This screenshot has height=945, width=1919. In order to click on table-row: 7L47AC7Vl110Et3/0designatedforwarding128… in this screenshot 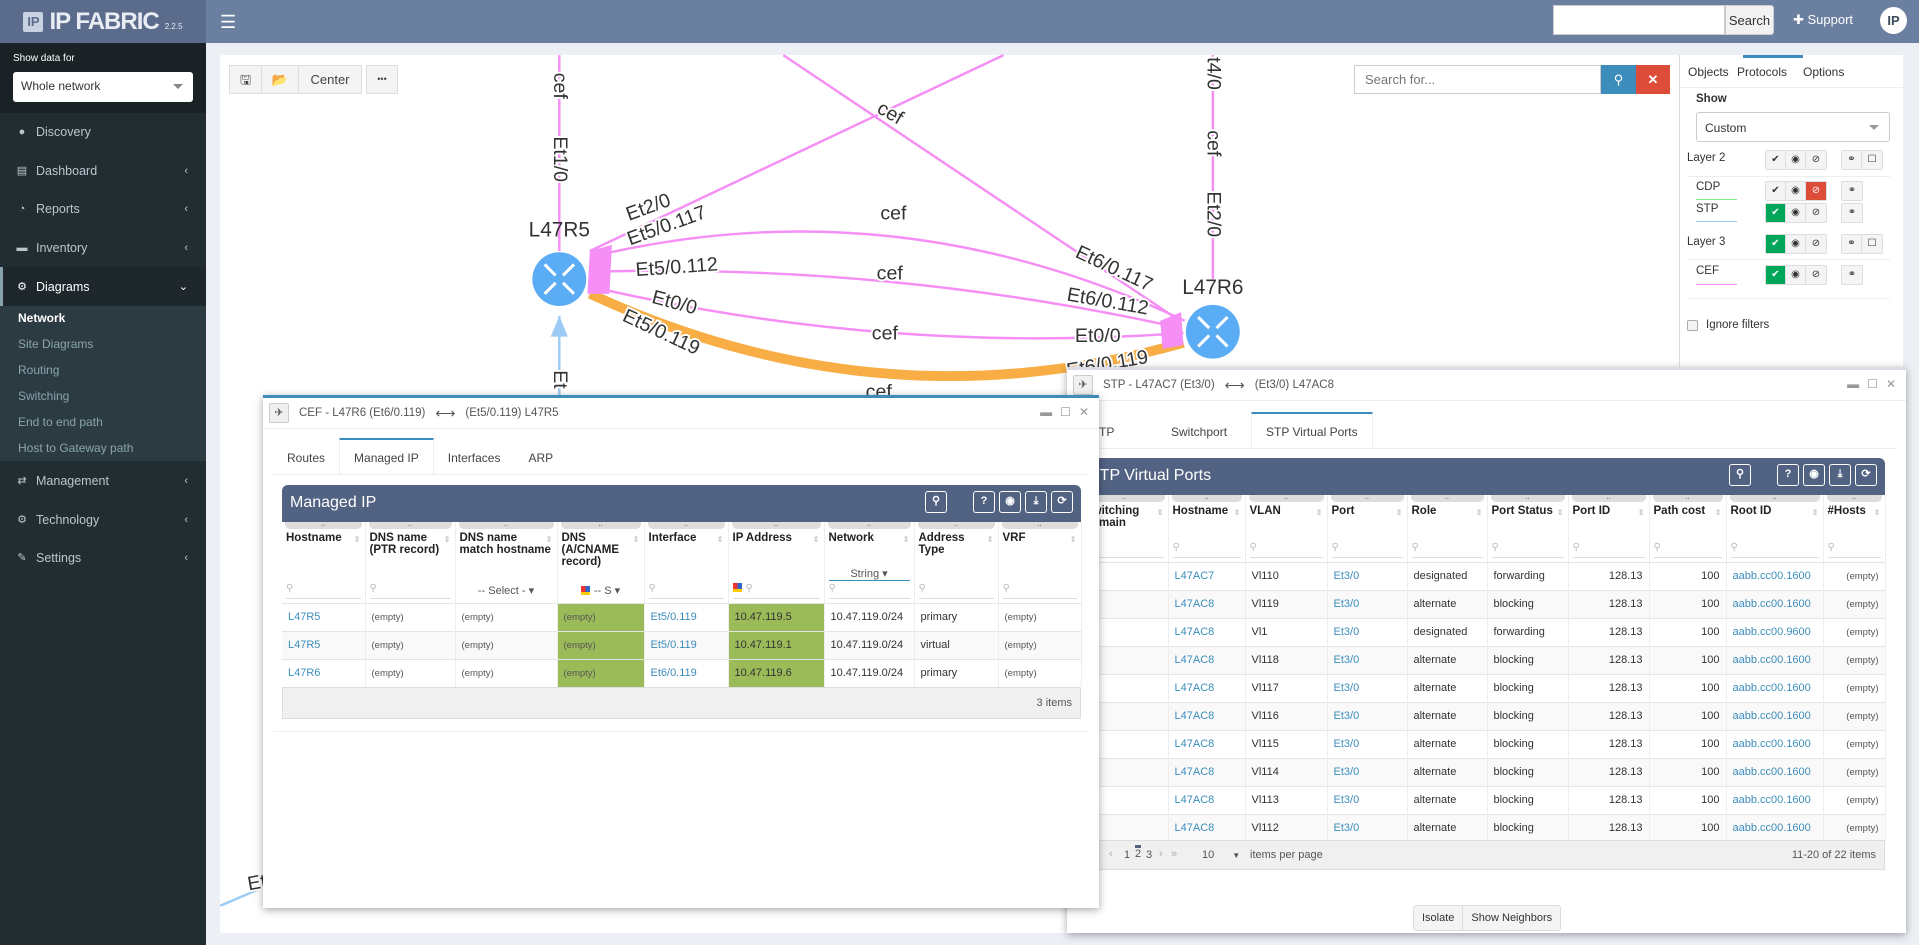, I will do `click(1483, 575)`.